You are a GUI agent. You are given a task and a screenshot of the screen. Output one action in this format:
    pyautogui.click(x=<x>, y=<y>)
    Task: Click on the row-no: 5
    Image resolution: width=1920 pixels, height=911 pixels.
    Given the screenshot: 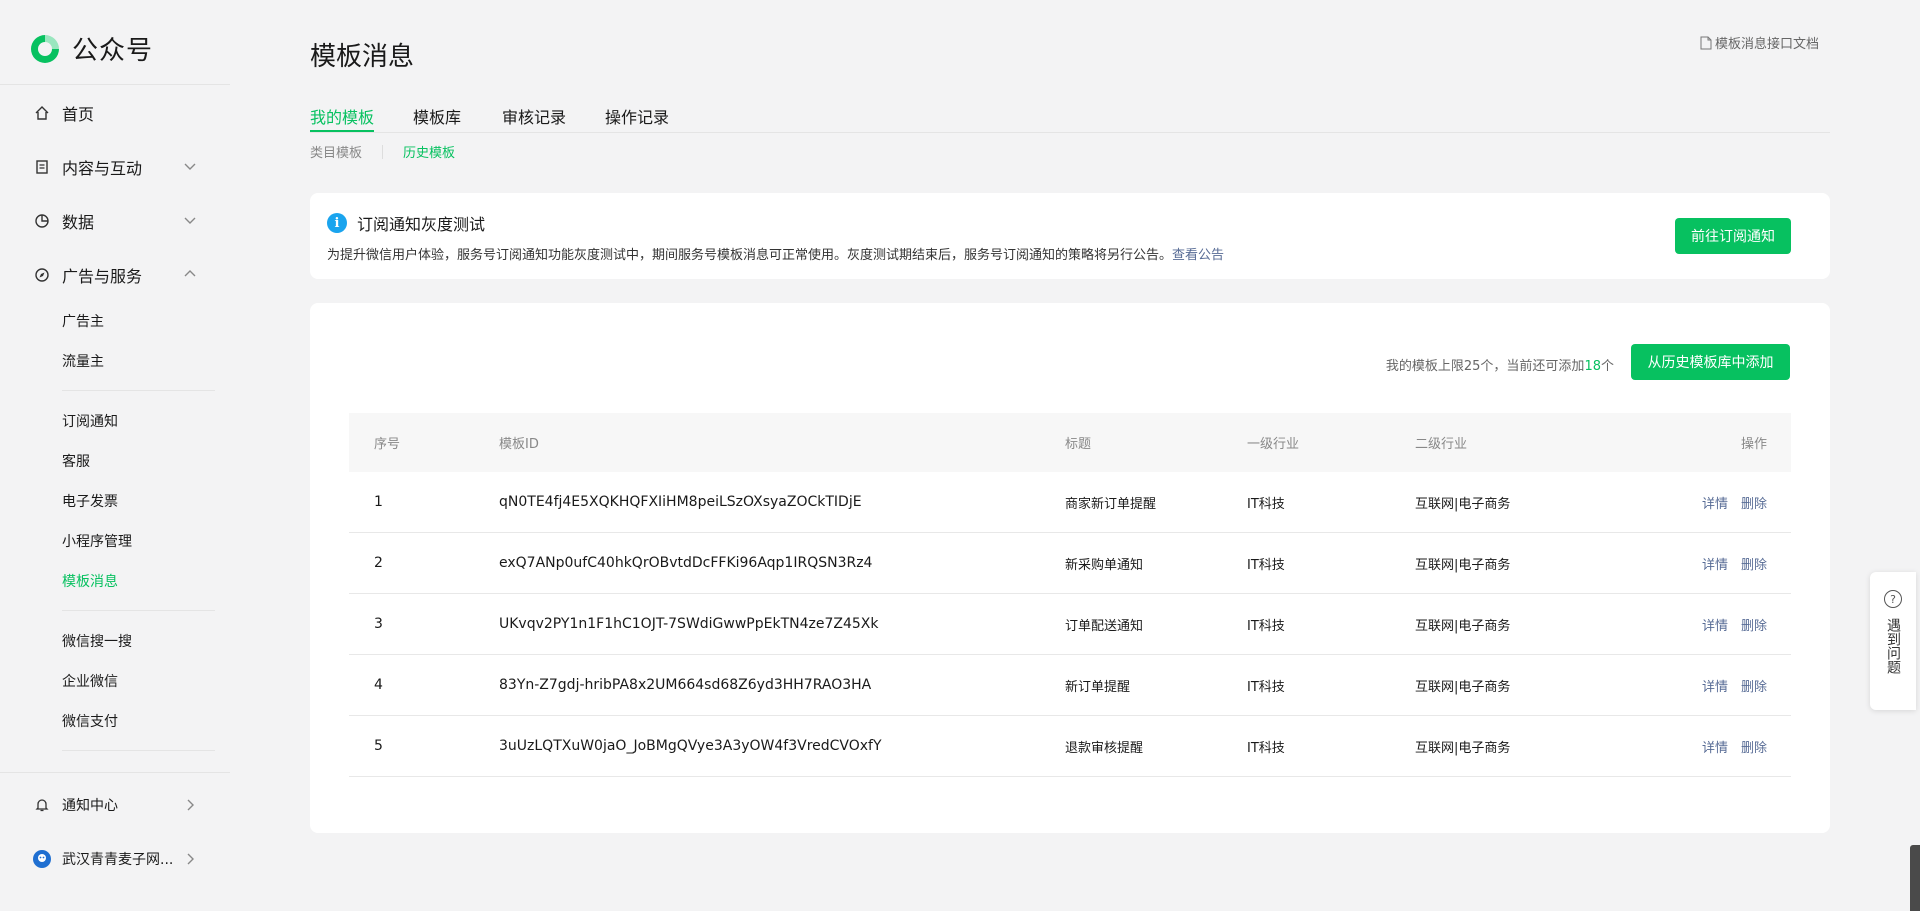 What is the action you would take?
    pyautogui.click(x=378, y=746)
    